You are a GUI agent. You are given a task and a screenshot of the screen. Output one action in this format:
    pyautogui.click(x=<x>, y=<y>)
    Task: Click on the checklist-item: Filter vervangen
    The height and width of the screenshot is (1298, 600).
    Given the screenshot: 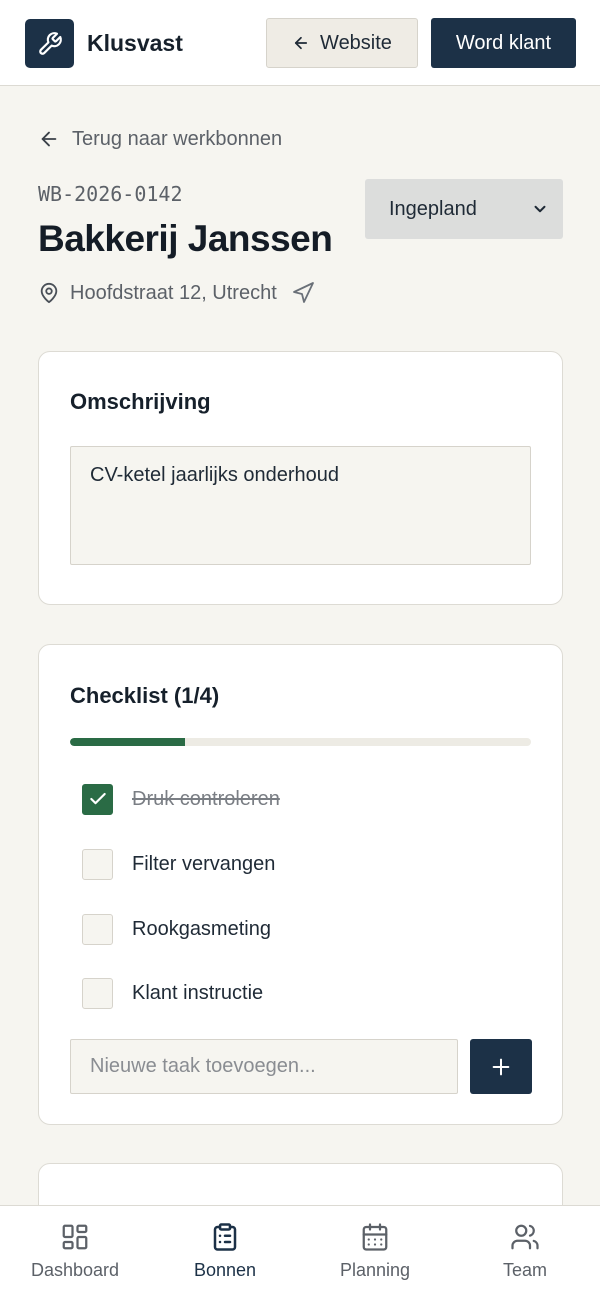 What is the action you would take?
    pyautogui.click(x=178, y=864)
    